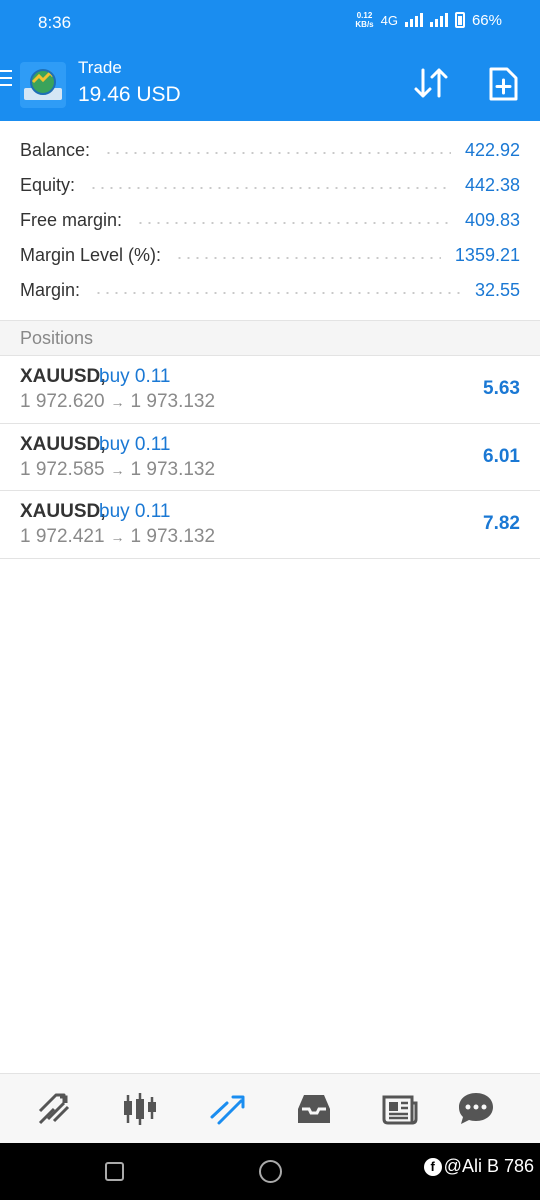 The width and height of the screenshot is (540, 1200). Describe the element at coordinates (71, 220) in the screenshot. I see `summary-label: Free margin:` at that location.